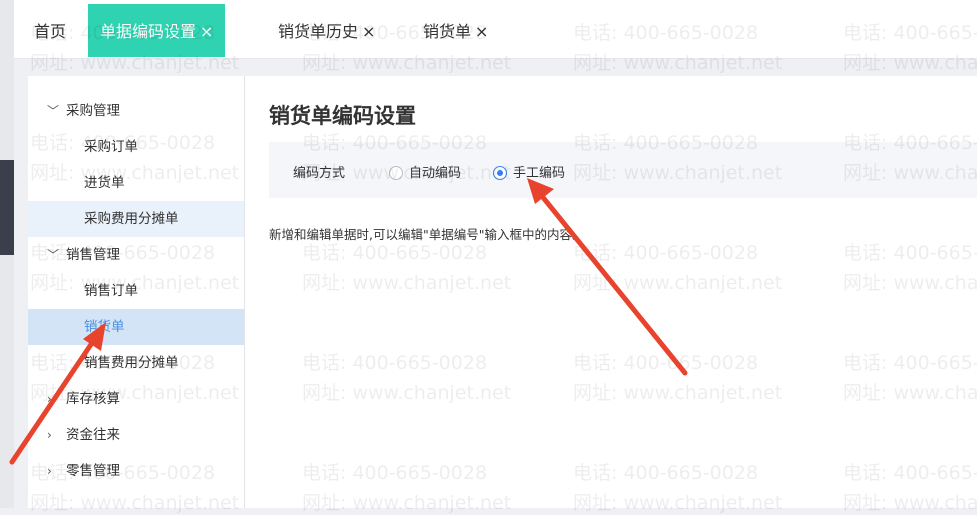  What do you see at coordinates (136, 327) in the screenshot?
I see `sidebar-item-sales-delivery: 销货单` at bounding box center [136, 327].